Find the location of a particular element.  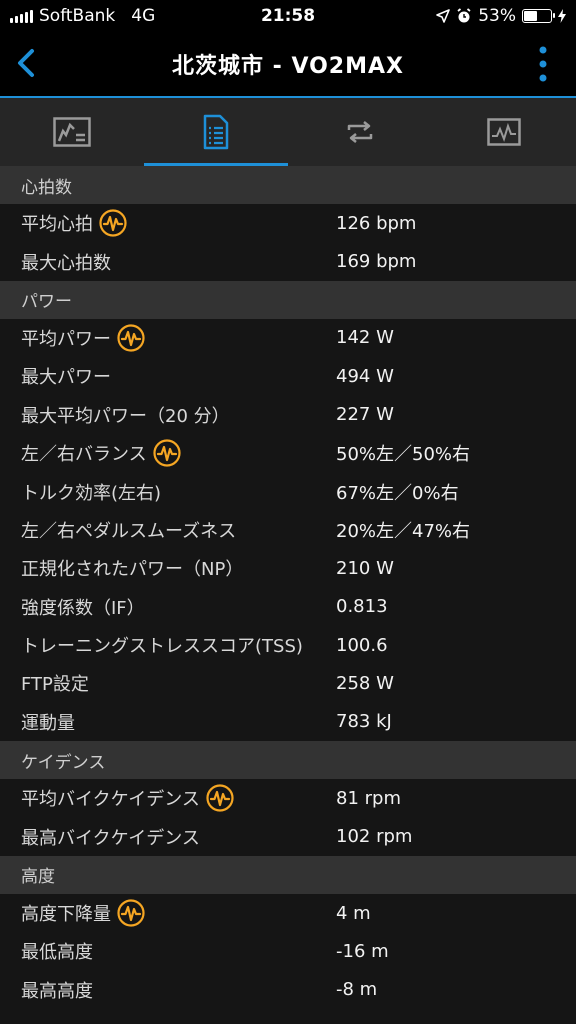

stat-label: 強度係数（IF） is located at coordinates (83, 608).